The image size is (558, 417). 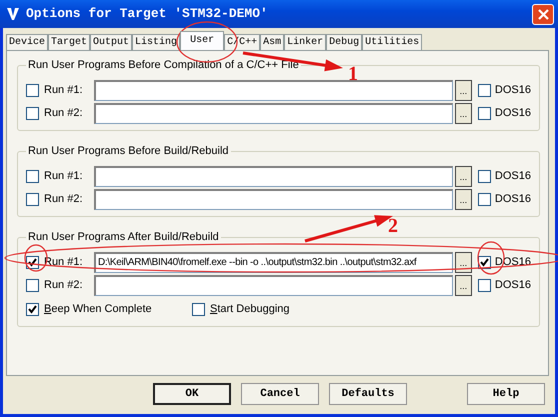 What do you see at coordinates (280, 394) in the screenshot?
I see `dialog-button: Cancel` at bounding box center [280, 394].